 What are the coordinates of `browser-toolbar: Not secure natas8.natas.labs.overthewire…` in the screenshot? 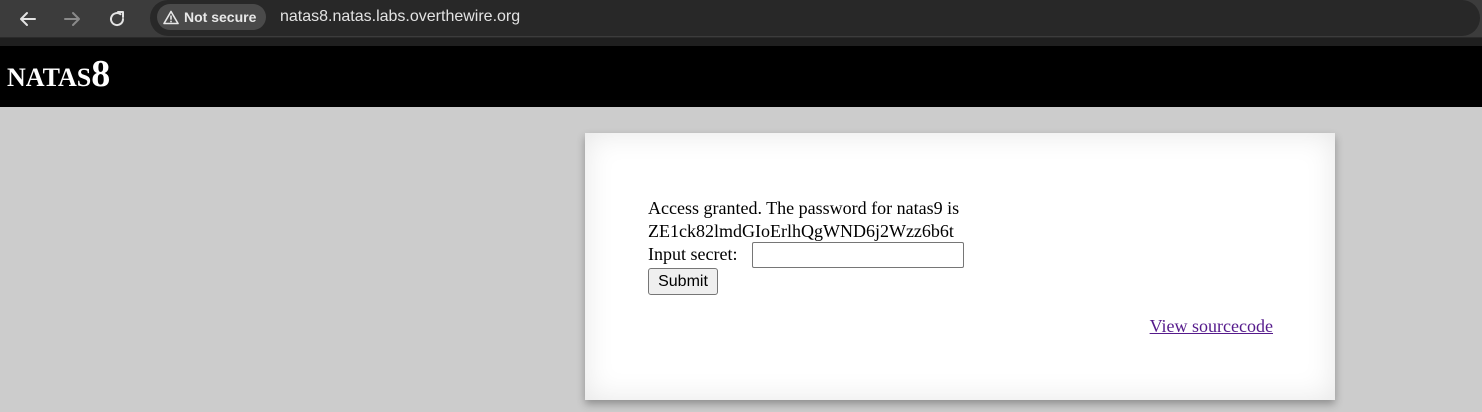 It's located at (741, 19).